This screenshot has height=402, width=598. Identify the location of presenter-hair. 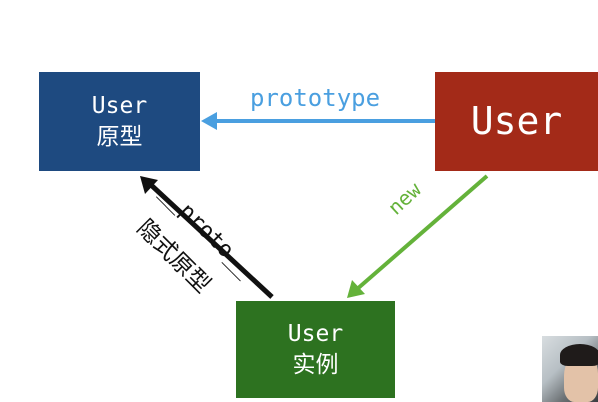
(579, 355).